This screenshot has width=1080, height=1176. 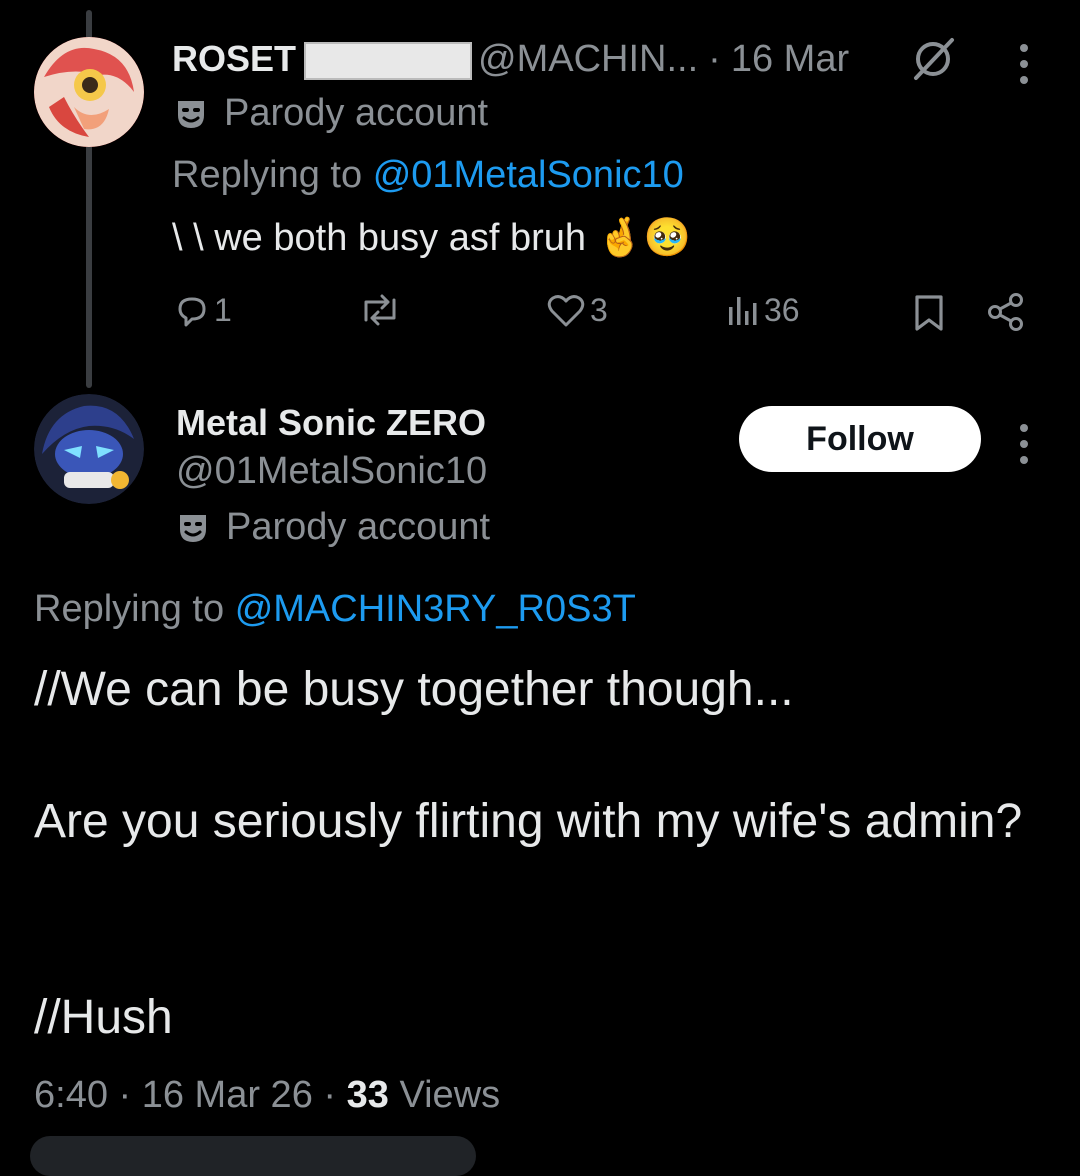 What do you see at coordinates (528, 175) in the screenshot?
I see `parent-replying-handle: @01MetalSonic10` at bounding box center [528, 175].